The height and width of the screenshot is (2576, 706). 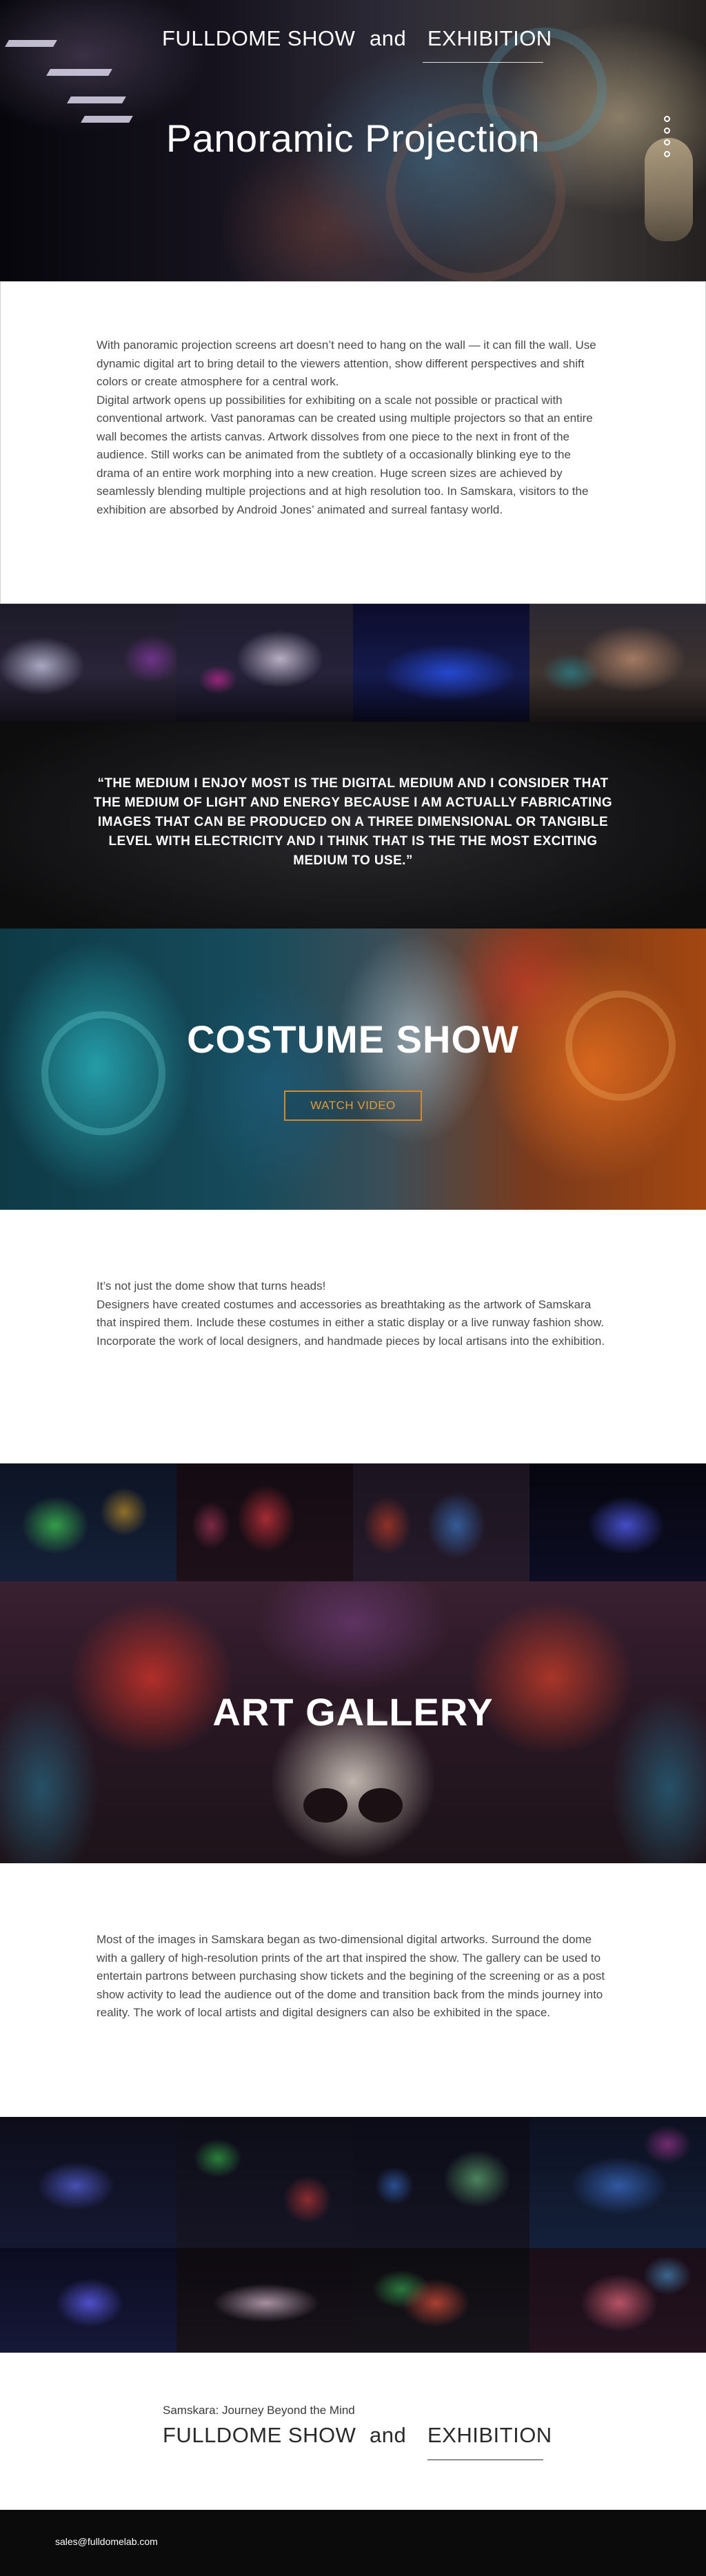 I want to click on costume-photo-strip, so click(x=353, y=1522).